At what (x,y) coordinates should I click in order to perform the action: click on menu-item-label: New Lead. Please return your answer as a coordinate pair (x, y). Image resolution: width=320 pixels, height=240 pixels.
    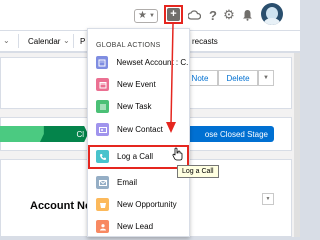
    Looking at the image, I should click on (135, 226).